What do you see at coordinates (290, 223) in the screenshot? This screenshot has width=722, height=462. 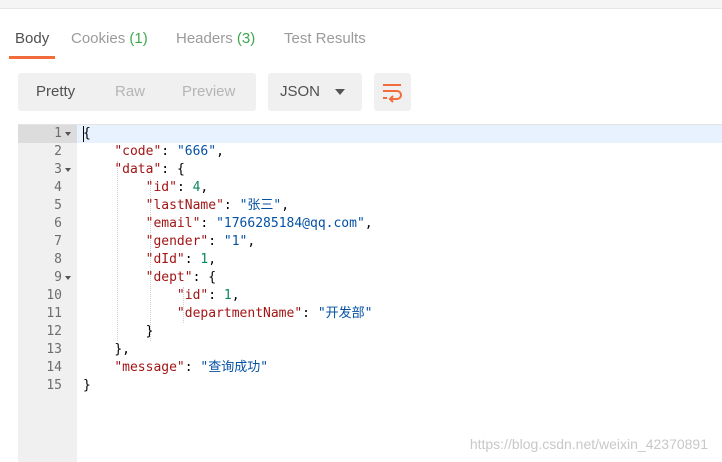 I see `json-value: "1766285184@qq.com"` at bounding box center [290, 223].